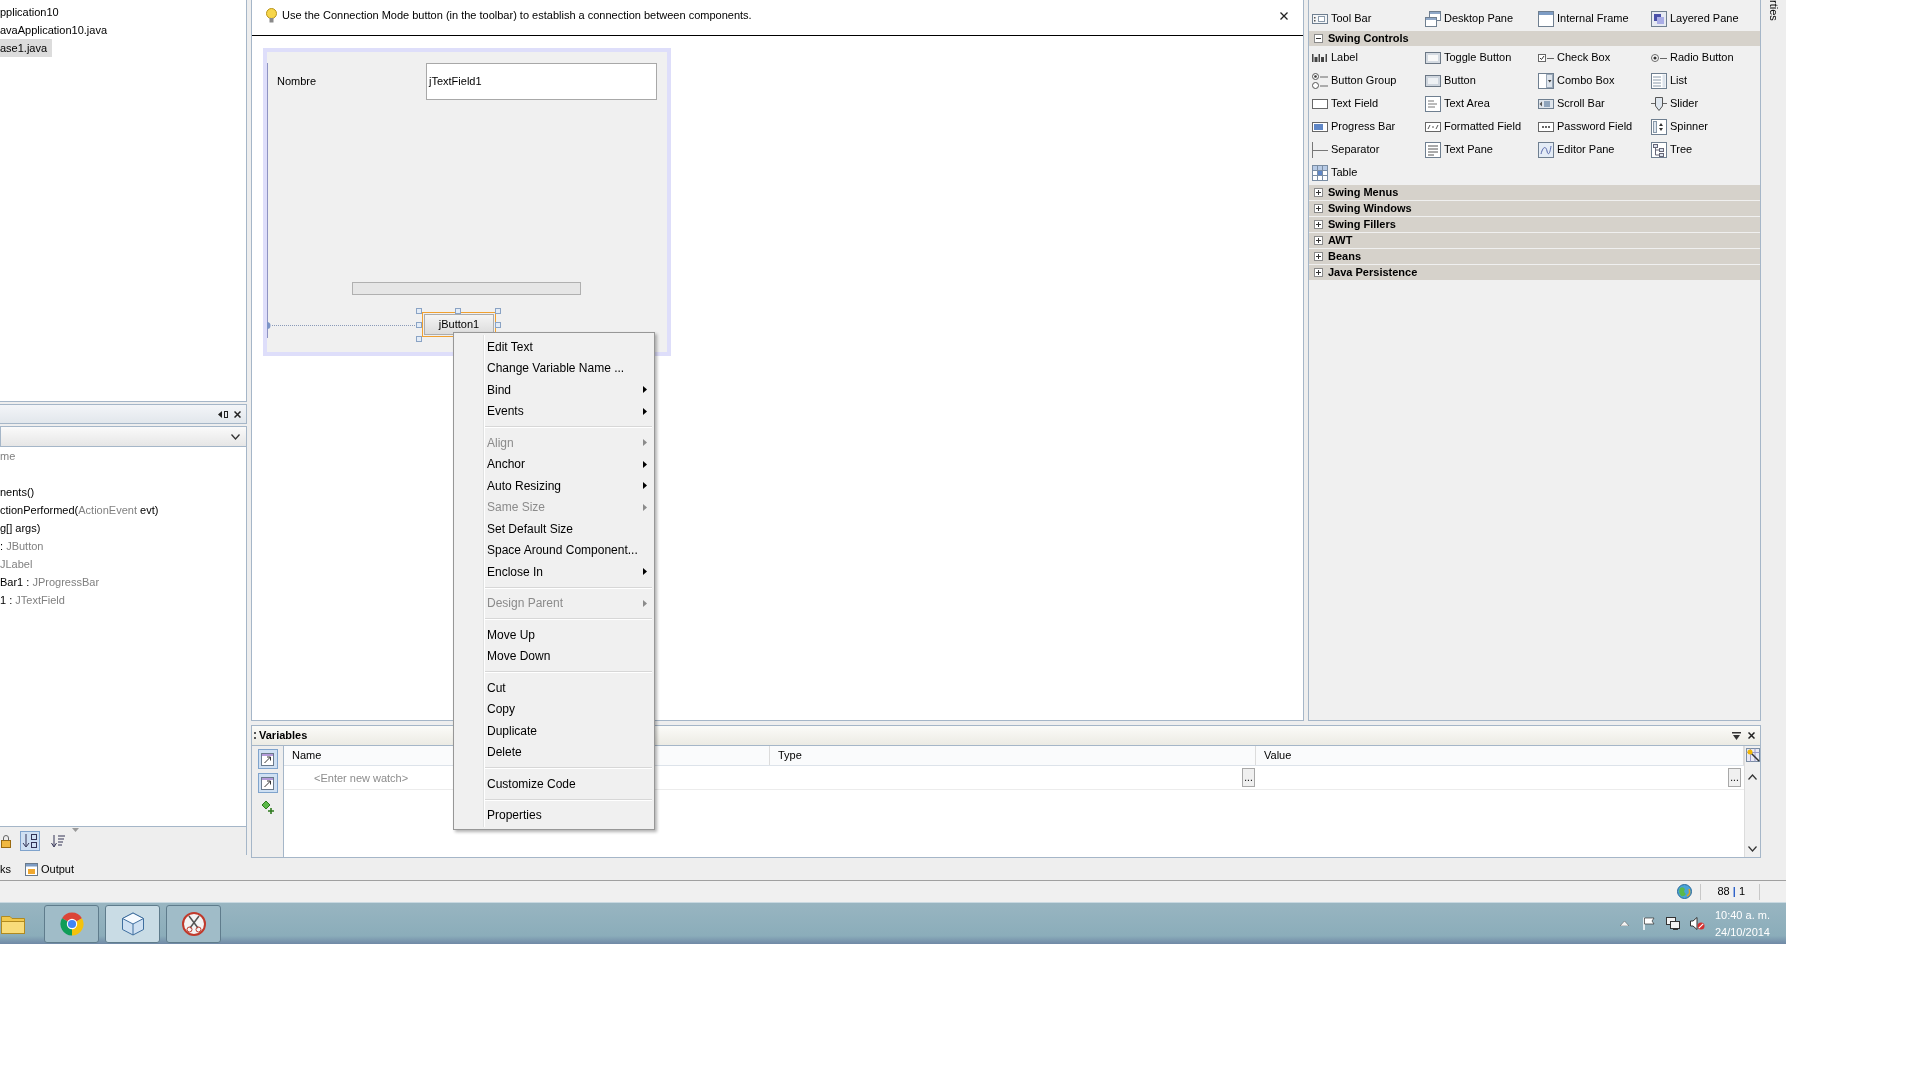 The image size is (1920, 1080). Describe the element at coordinates (1450, 80) in the screenshot. I see `palette-item: Button` at that location.